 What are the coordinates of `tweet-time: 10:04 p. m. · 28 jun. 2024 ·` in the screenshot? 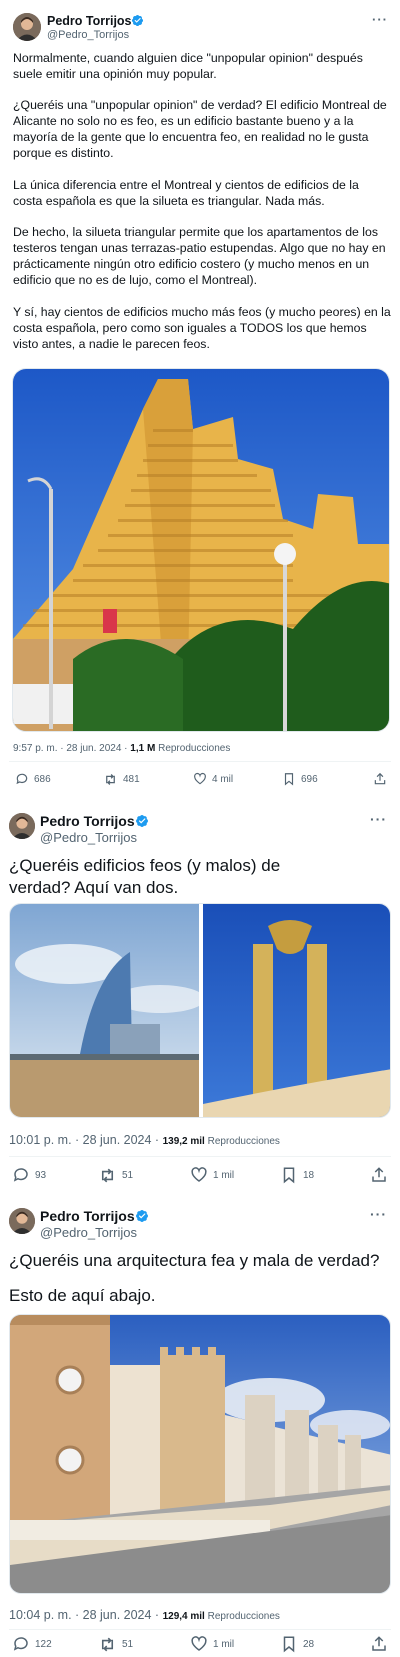 It's located at (86, 1615).